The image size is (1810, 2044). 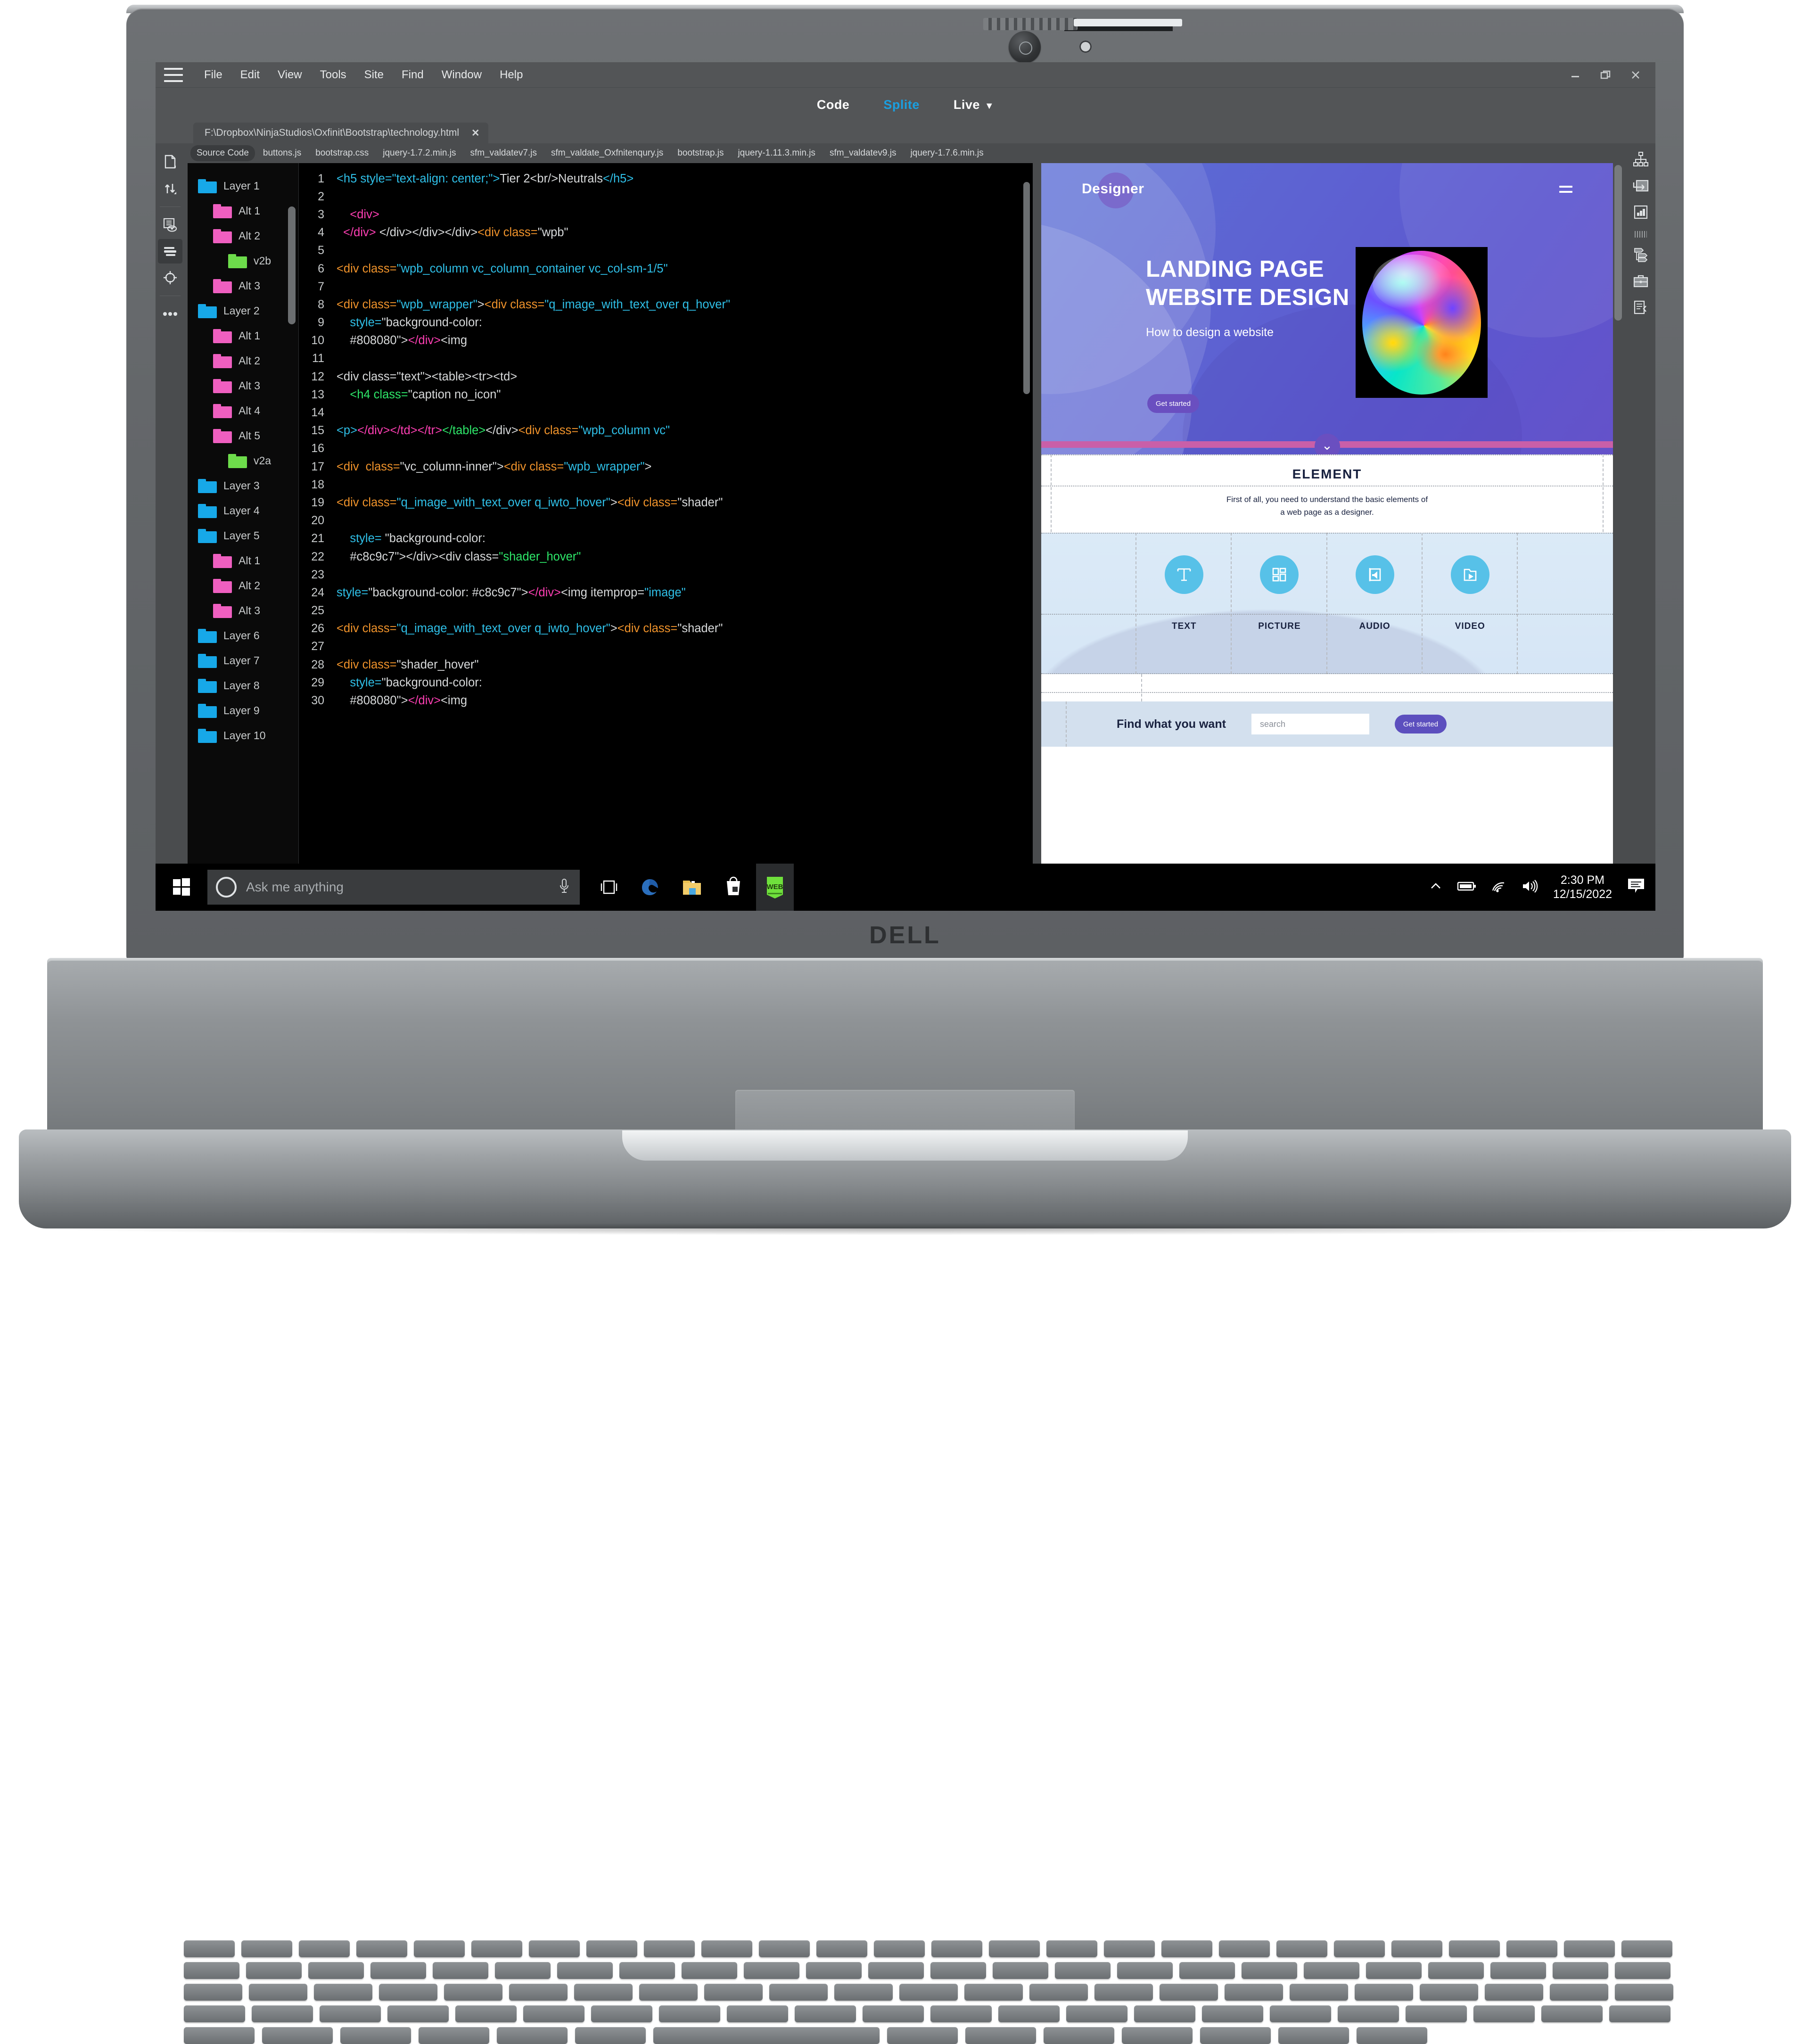 What do you see at coordinates (170, 225) in the screenshot?
I see `list-preview-icon` at bounding box center [170, 225].